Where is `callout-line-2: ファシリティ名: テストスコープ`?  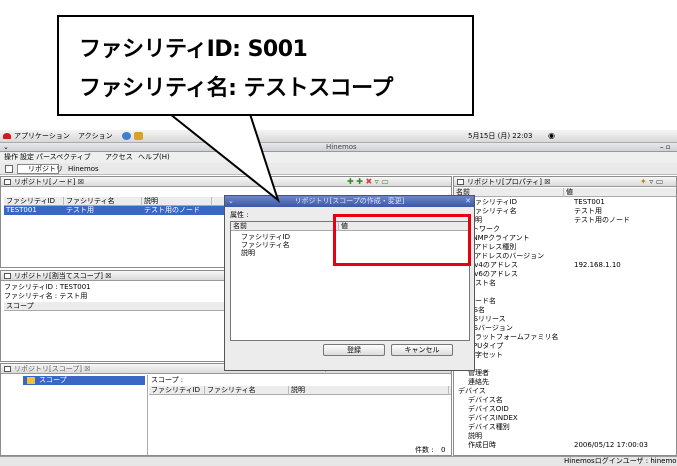
callout-line-2: ファシリティ名: テストスコープ is located at coordinates (236, 88).